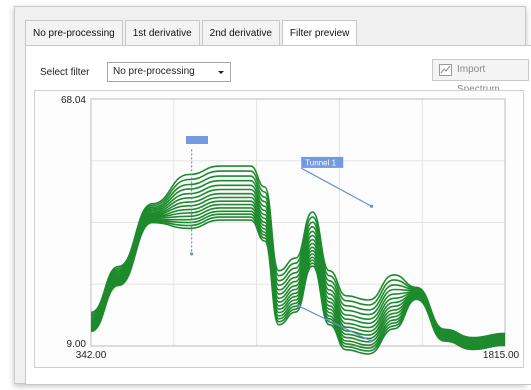 This screenshot has height=390, width=531. Describe the element at coordinates (196, 139) in the screenshot. I see `tunnel-label-small` at that location.